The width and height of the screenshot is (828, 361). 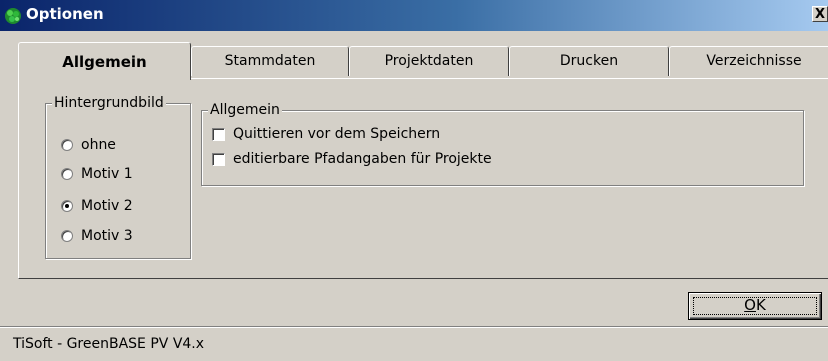 I want to click on tab-stammdaten: Stammdaten, so click(x=270, y=61).